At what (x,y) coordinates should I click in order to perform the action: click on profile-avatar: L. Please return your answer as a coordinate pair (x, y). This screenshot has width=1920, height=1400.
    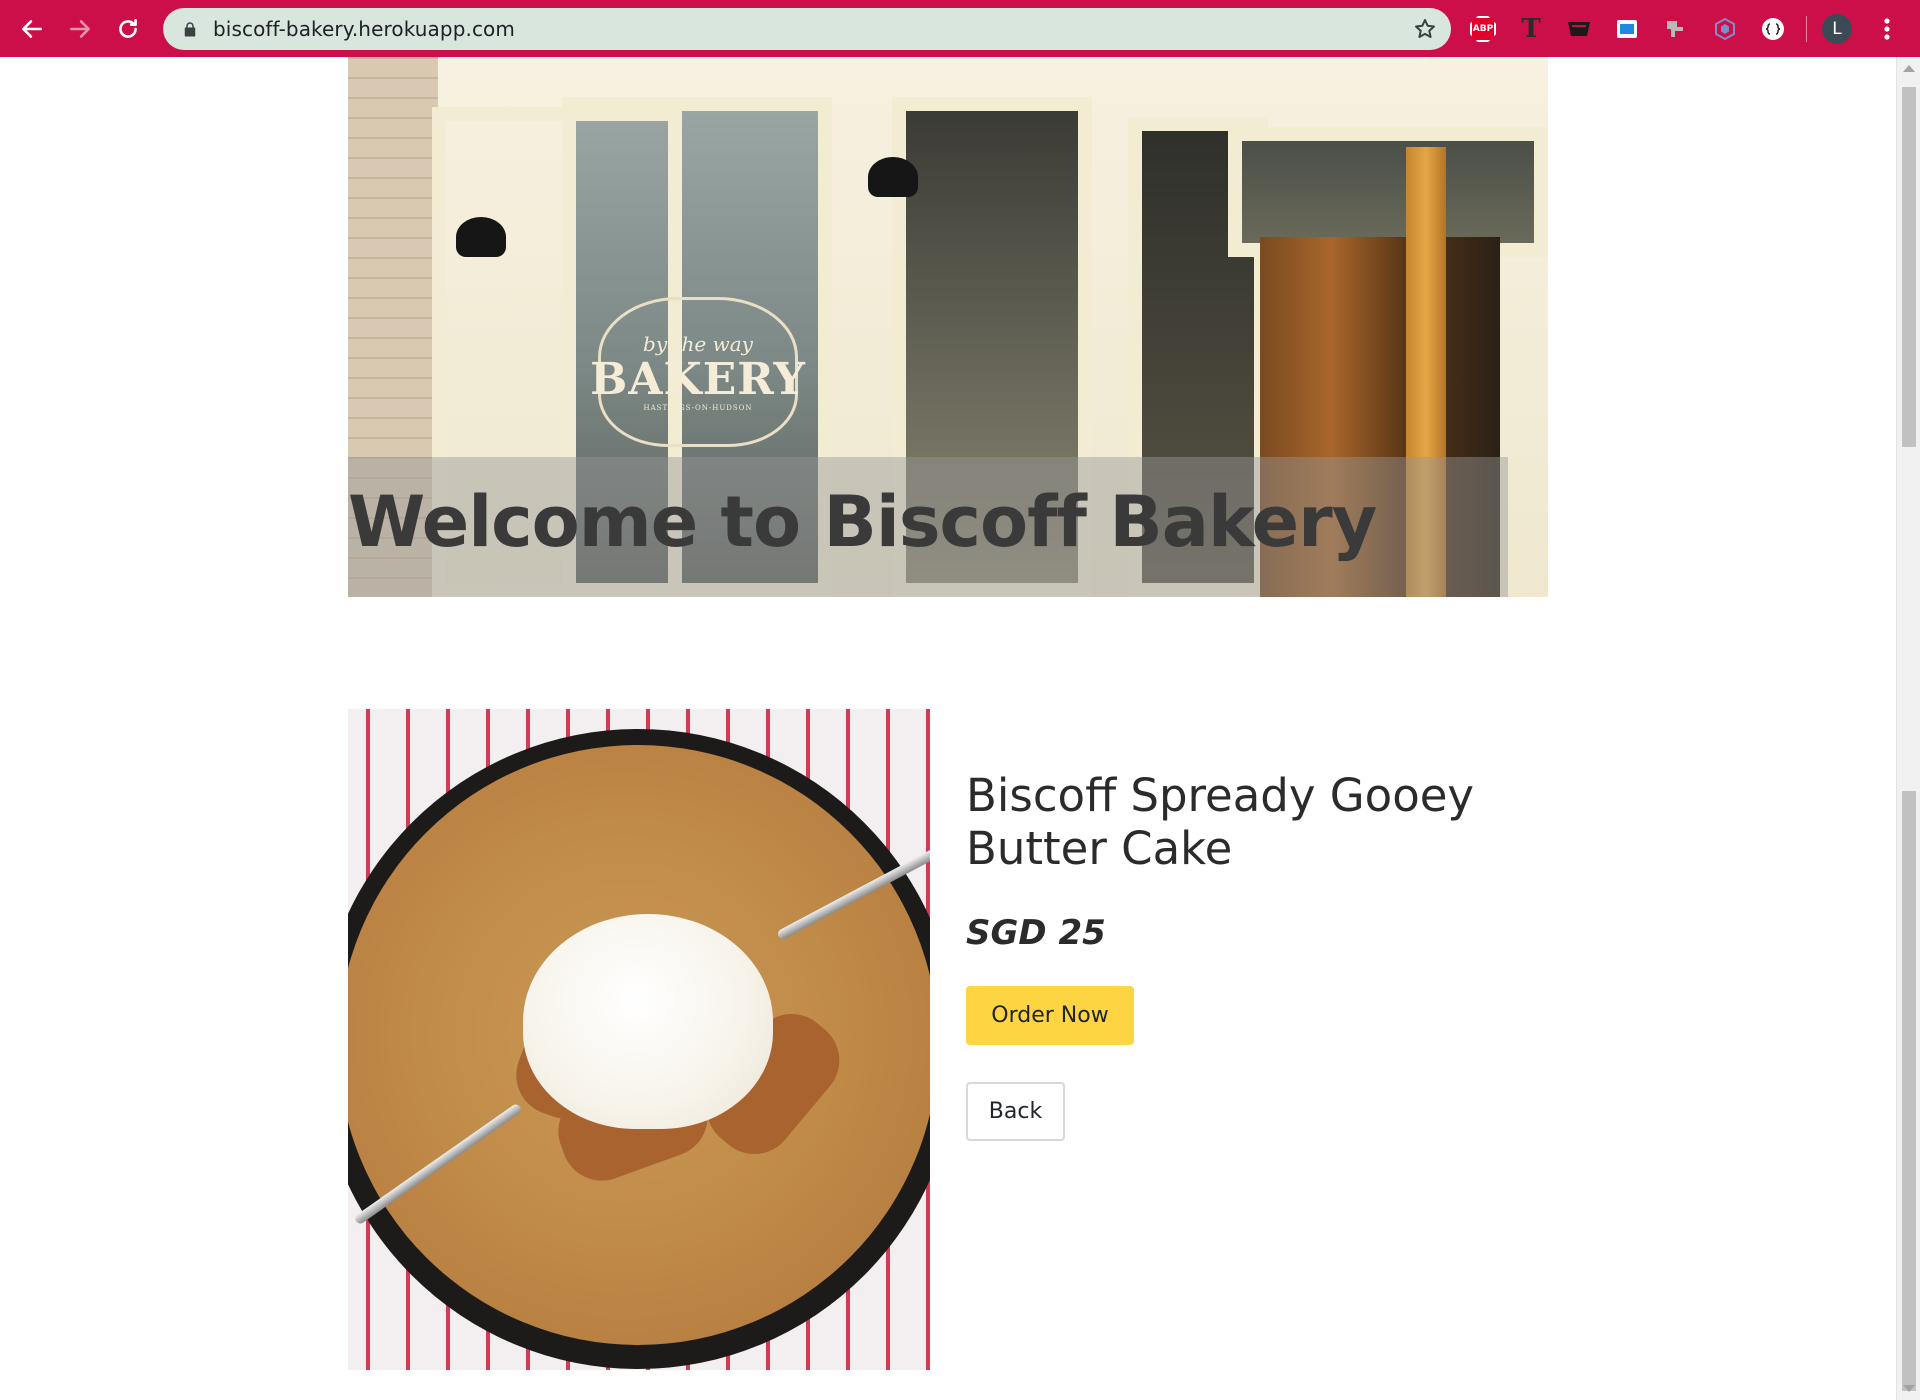
    Looking at the image, I should click on (1837, 29).